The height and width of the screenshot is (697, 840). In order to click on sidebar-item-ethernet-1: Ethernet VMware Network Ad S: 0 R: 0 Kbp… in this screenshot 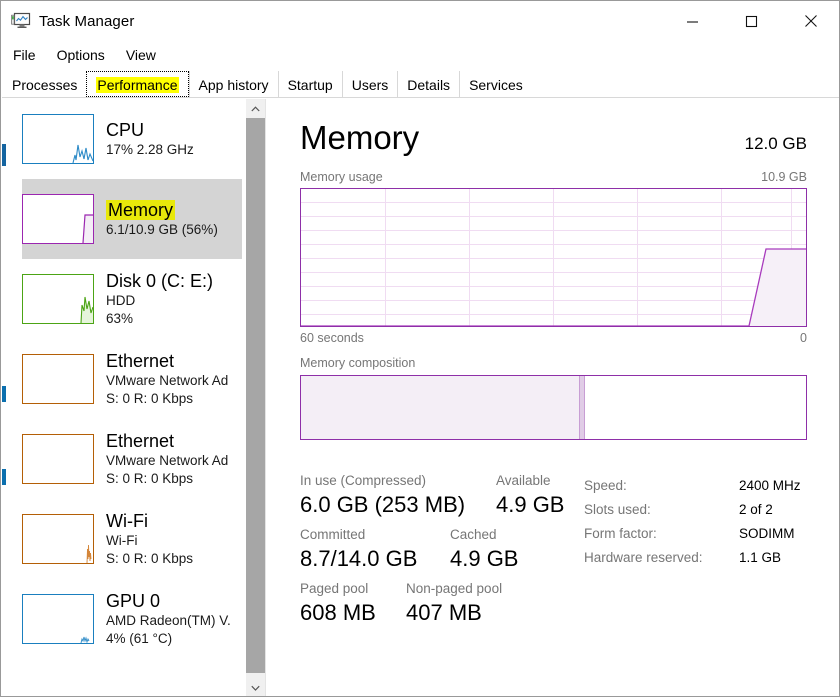, I will do `click(132, 379)`.